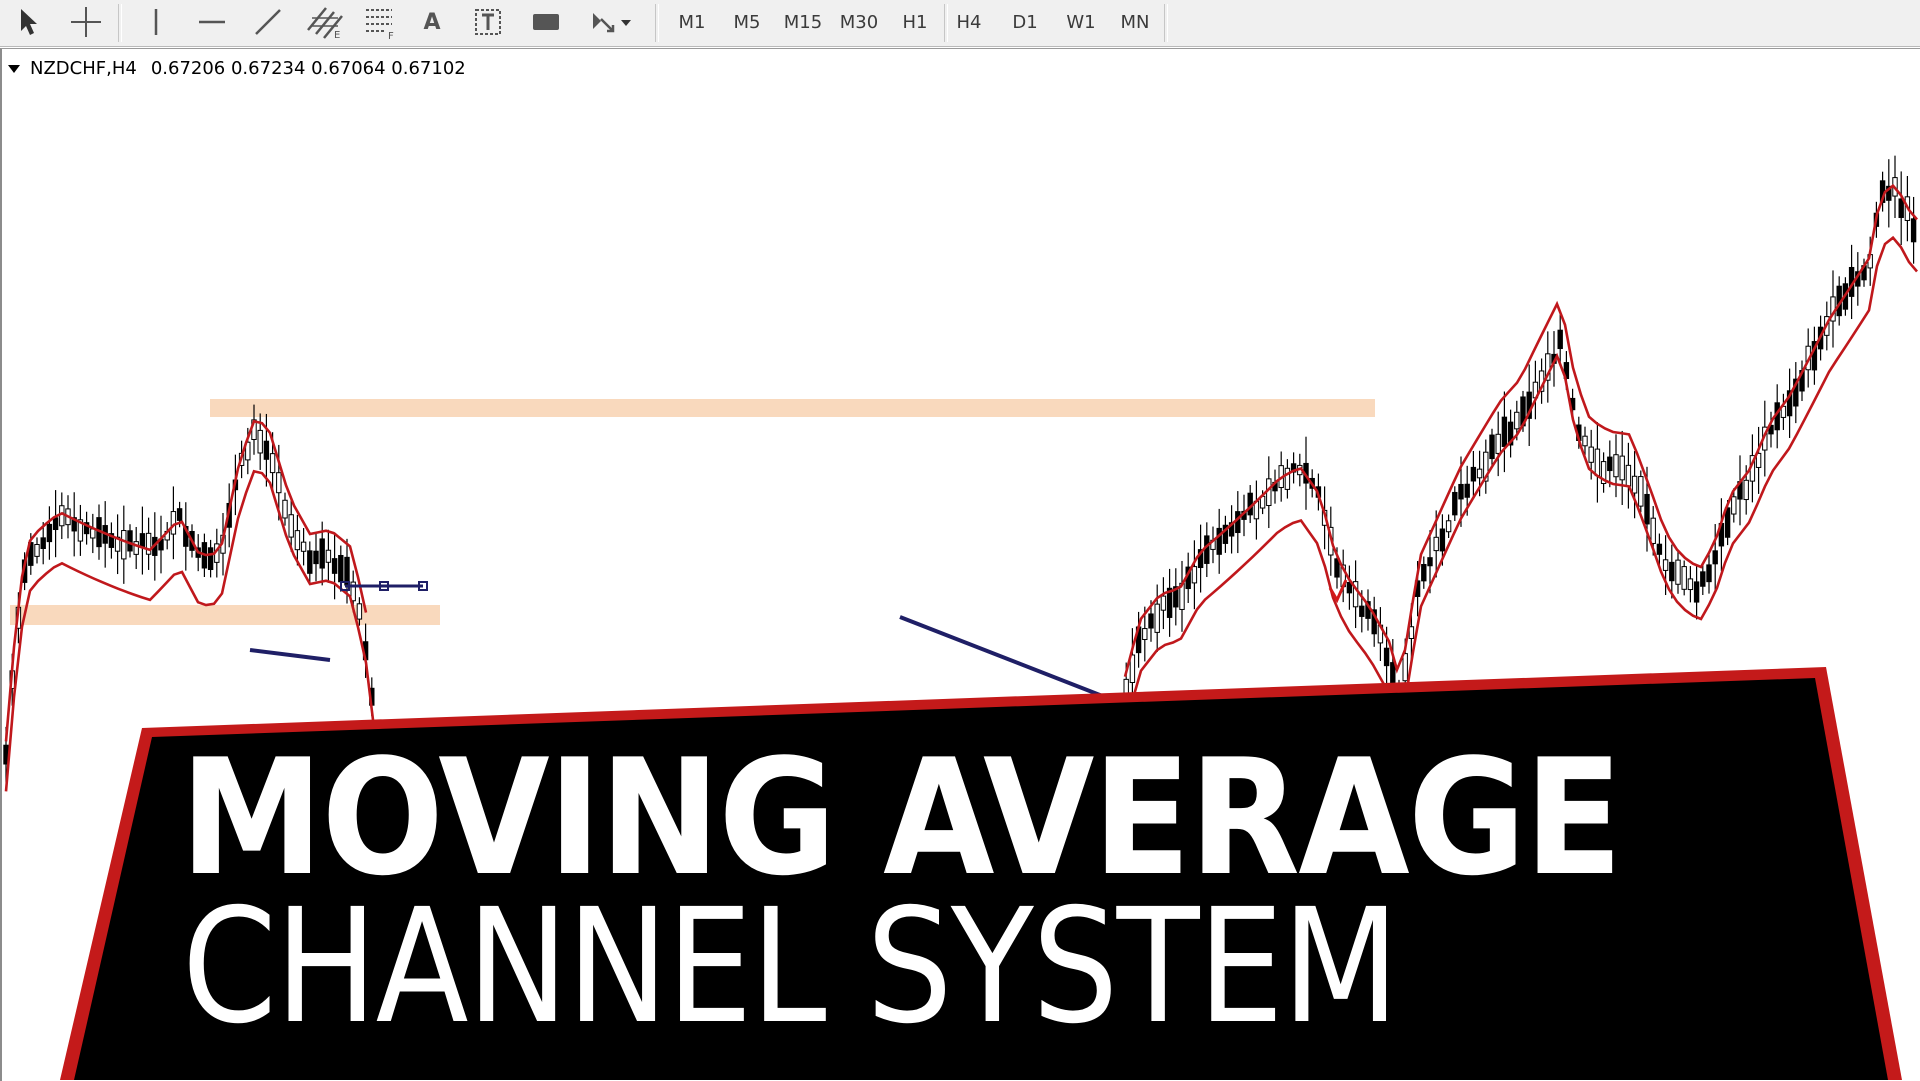 This screenshot has height=1081, width=1920. What do you see at coordinates (969, 22) in the screenshot?
I see `timeframe-h4: H4` at bounding box center [969, 22].